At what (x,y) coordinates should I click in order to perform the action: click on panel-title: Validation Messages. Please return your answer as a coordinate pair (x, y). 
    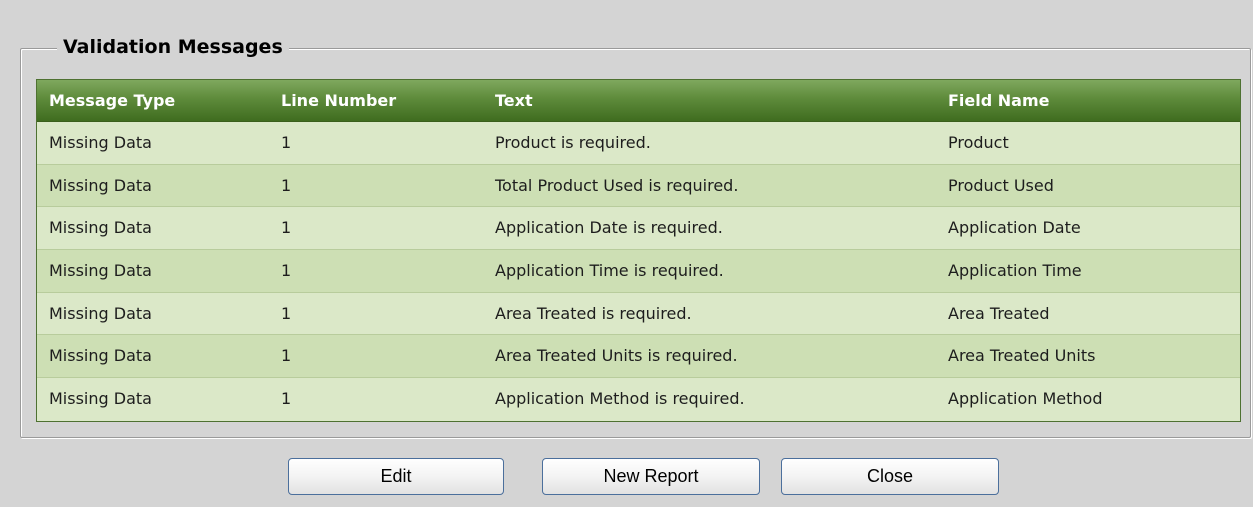
    Looking at the image, I should click on (173, 47).